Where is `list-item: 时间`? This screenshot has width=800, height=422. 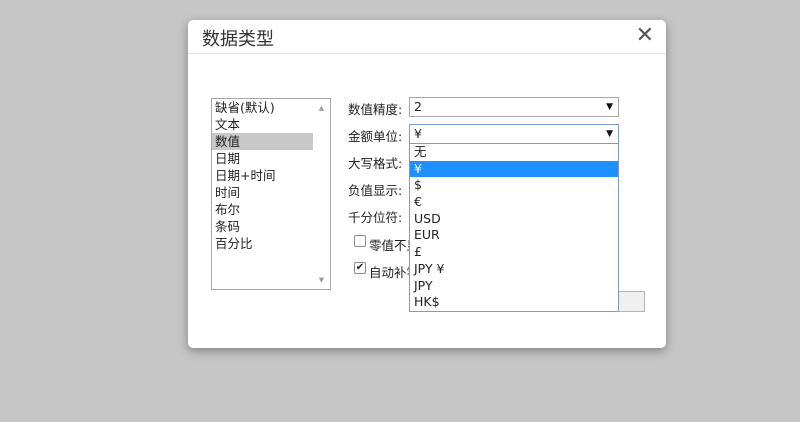 list-item: 时间 is located at coordinates (262, 192).